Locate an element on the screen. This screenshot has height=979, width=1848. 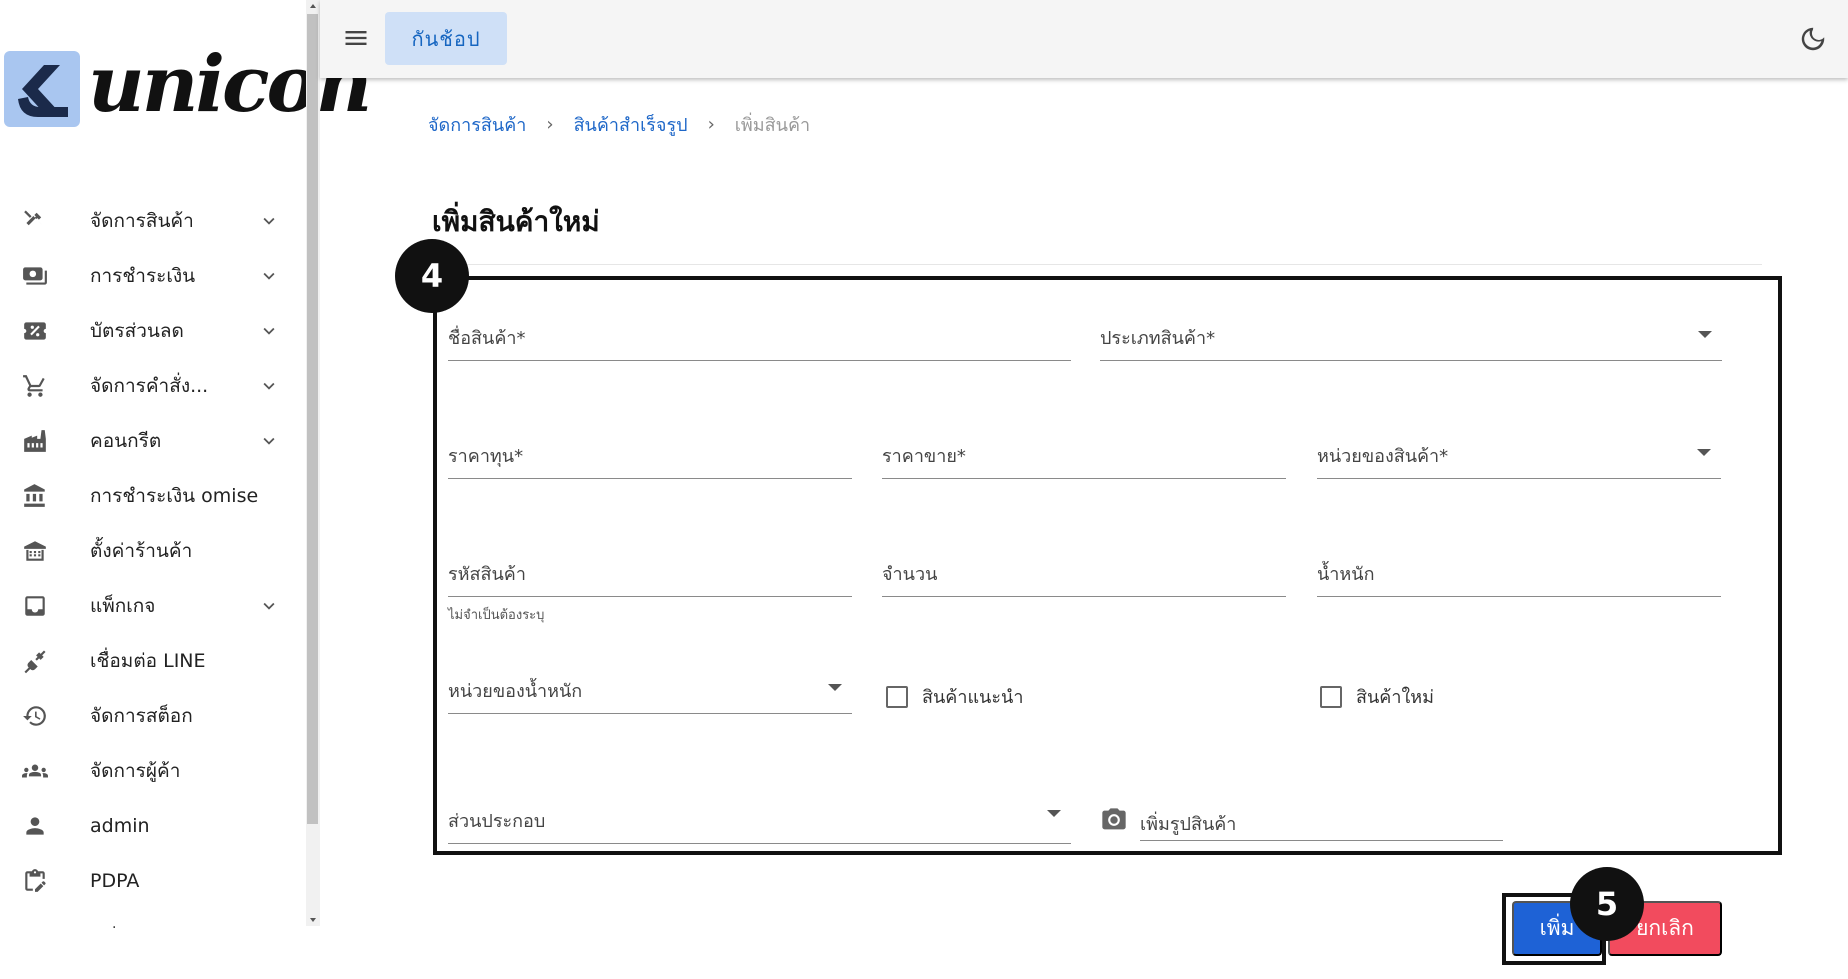
product-name-input: ชื่อสินค้า* is located at coordinates (759, 338).